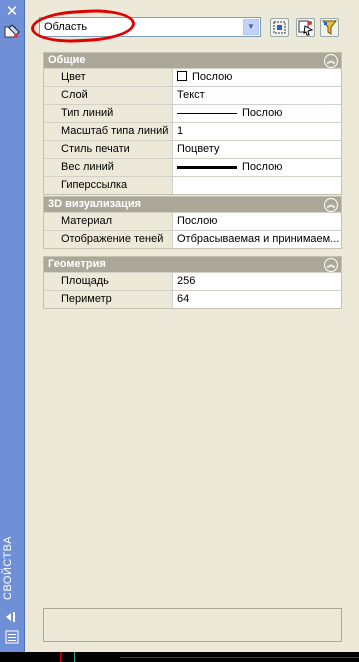 This screenshot has width=359, height=662. Describe the element at coordinates (12, 12) in the screenshot. I see `close-icon: ✕` at that location.